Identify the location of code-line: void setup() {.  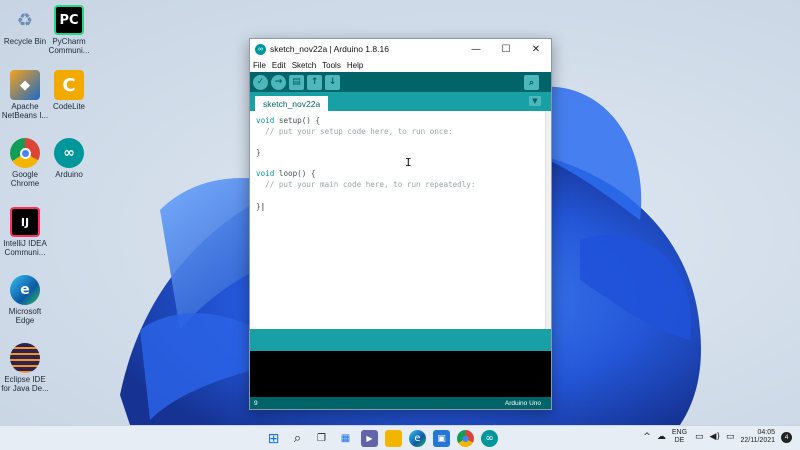
(288, 120).